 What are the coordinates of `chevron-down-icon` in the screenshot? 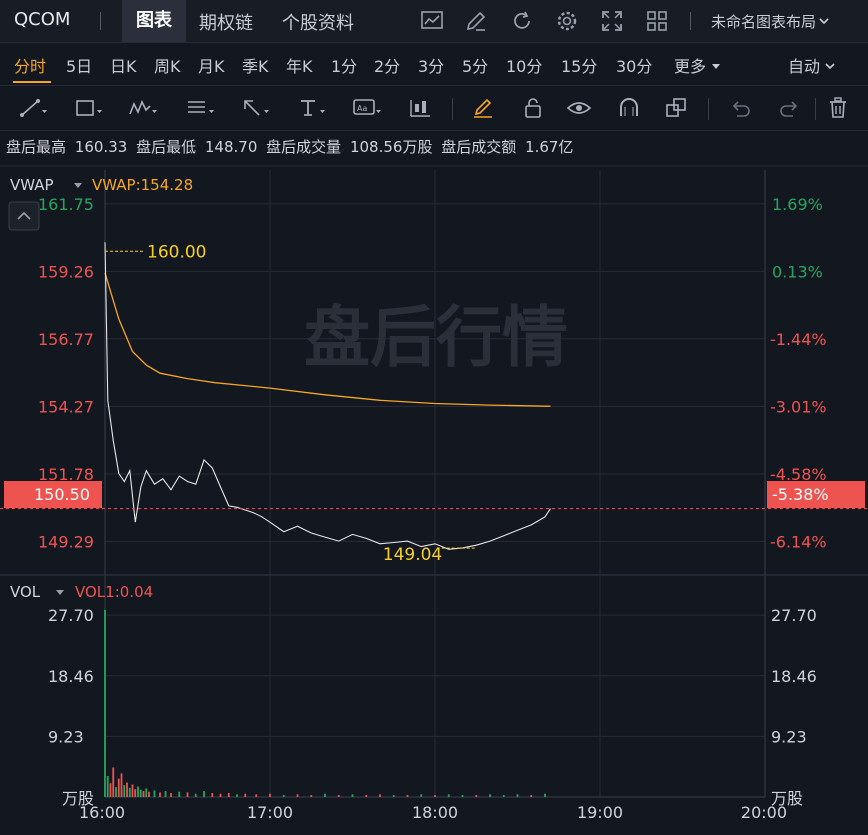 It's located at (824, 21).